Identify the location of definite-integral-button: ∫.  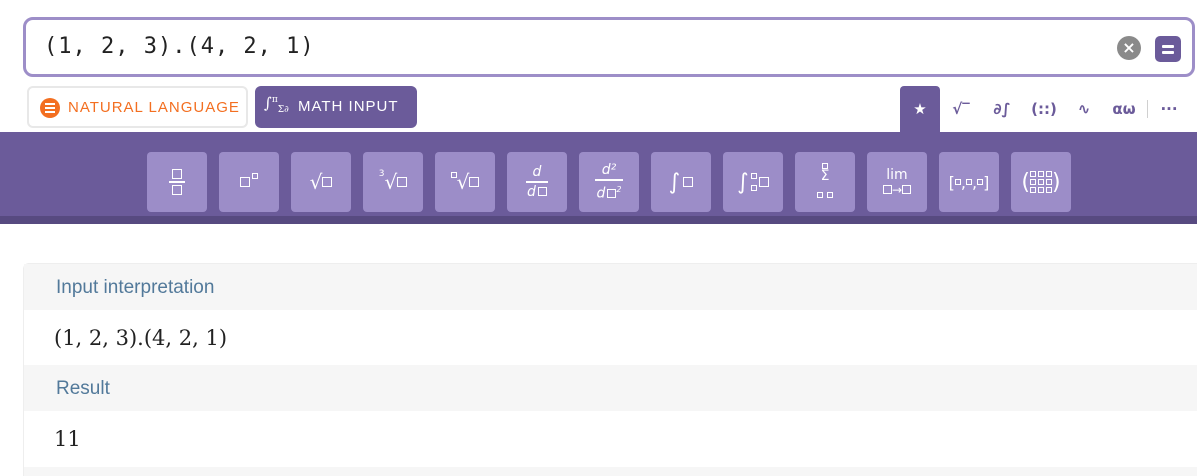
(753, 182).